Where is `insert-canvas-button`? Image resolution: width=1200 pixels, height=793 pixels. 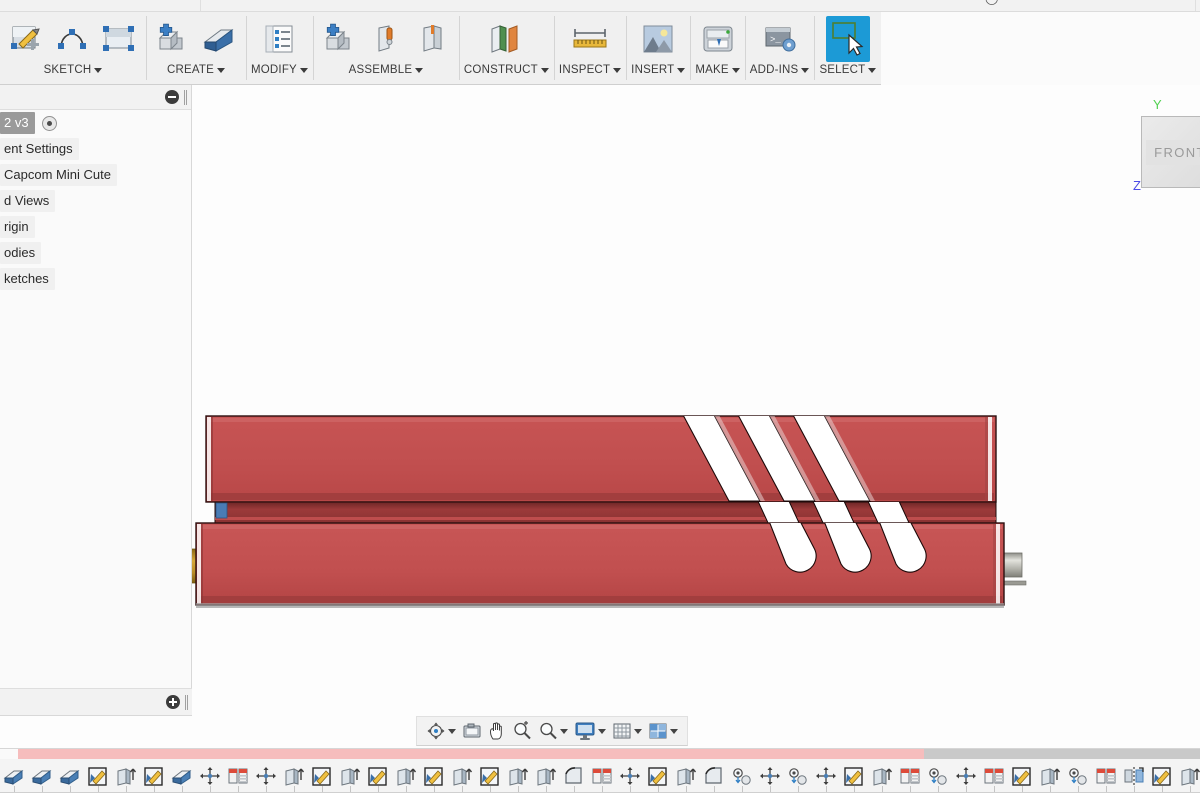 insert-canvas-button is located at coordinates (658, 39).